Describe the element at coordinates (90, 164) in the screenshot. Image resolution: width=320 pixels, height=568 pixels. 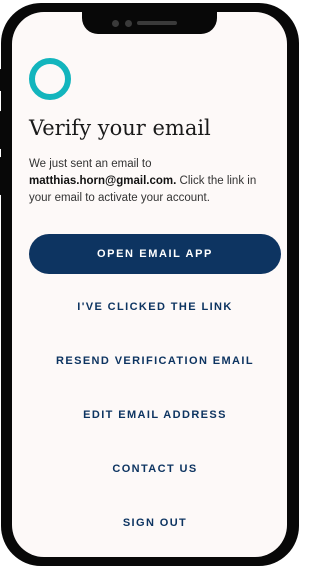
I see `description-prefix: We just sent an email to` at that location.